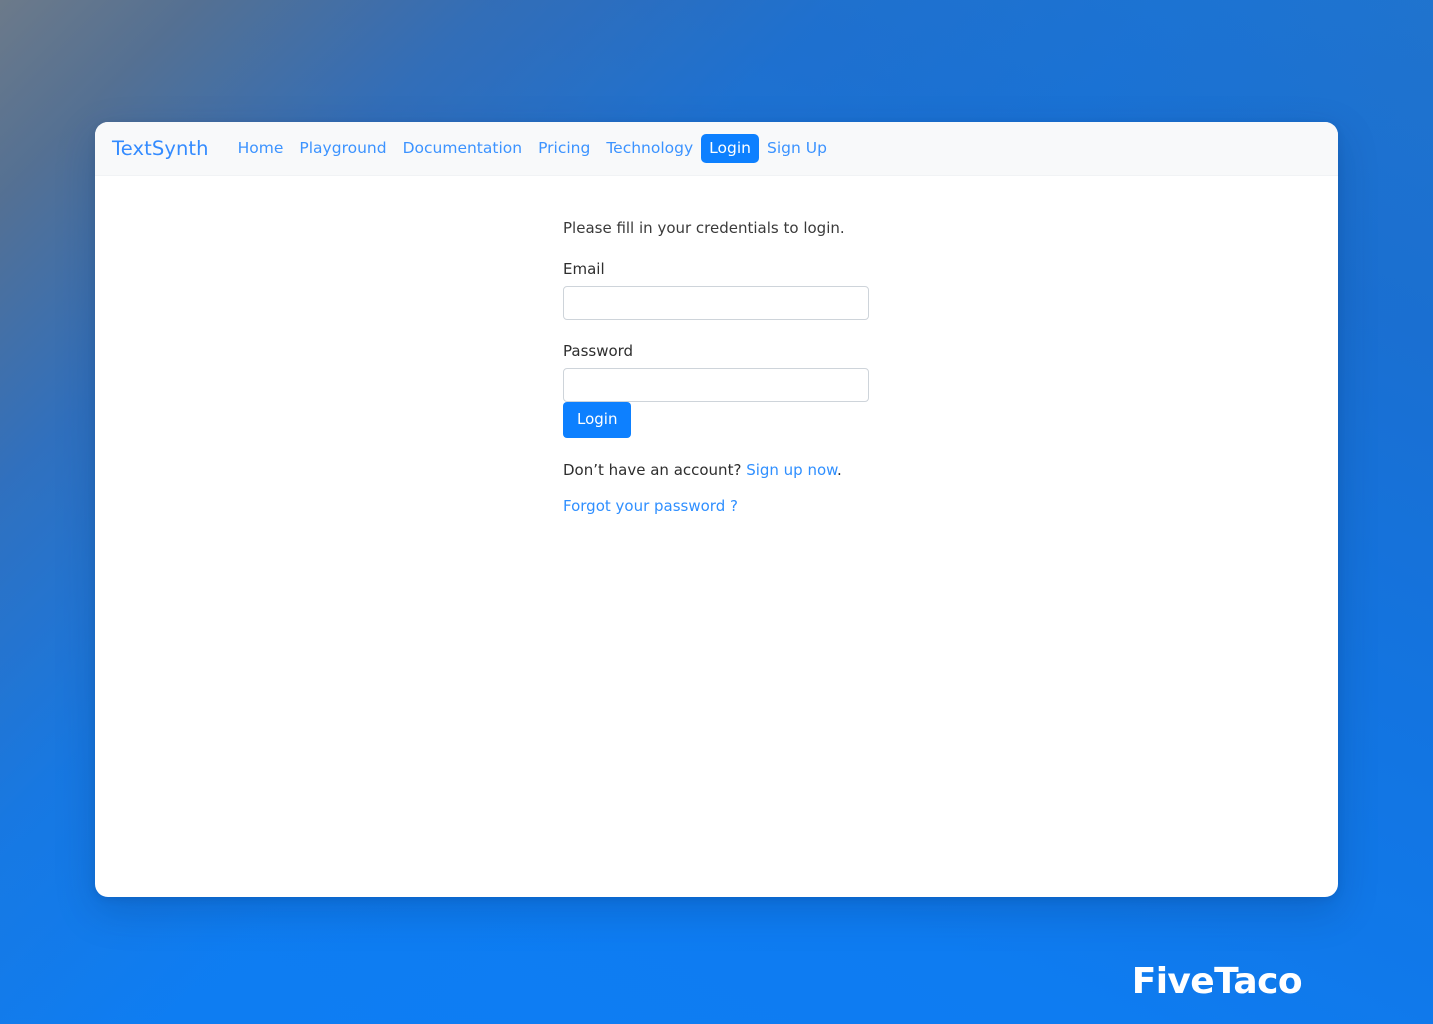 The image size is (1433, 1024). I want to click on email-label: Email, so click(584, 269).